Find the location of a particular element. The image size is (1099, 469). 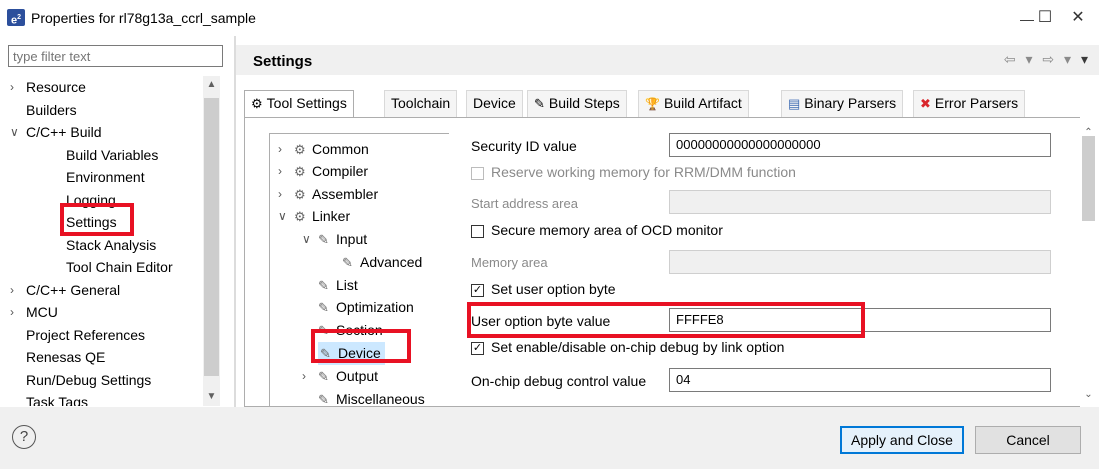

forward-arrow-icon: ⇨ ▾ is located at coordinates (1058, 59).